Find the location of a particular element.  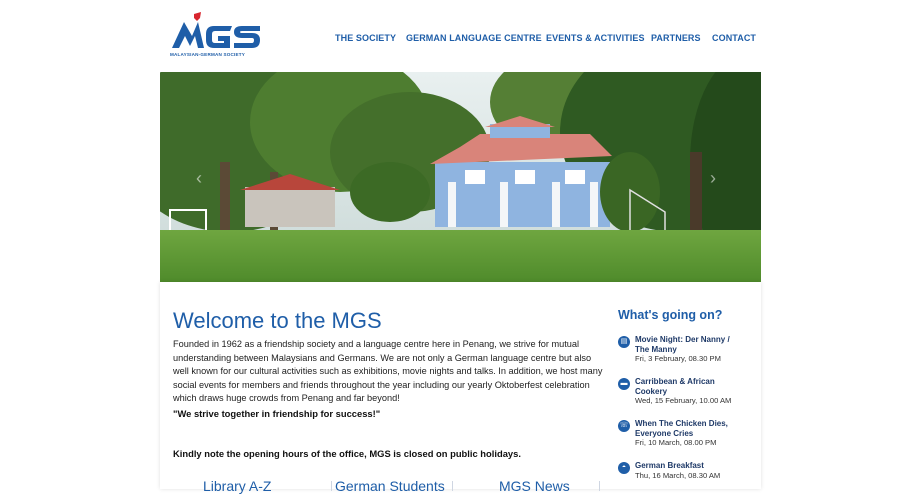

chat-icon: ☏ is located at coordinates (624, 426).